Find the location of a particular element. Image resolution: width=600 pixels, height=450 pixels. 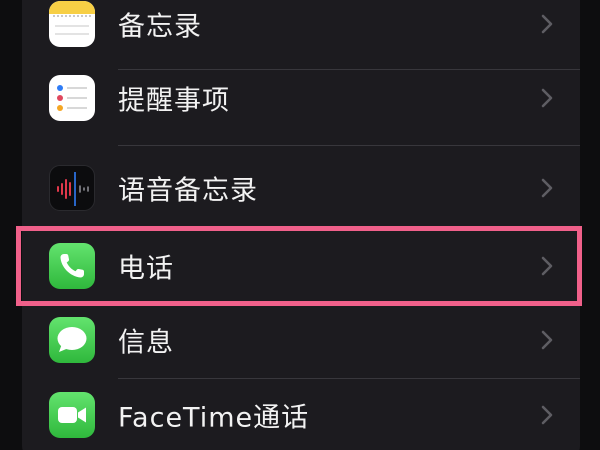

voice-memos-icon is located at coordinates (72, 188).